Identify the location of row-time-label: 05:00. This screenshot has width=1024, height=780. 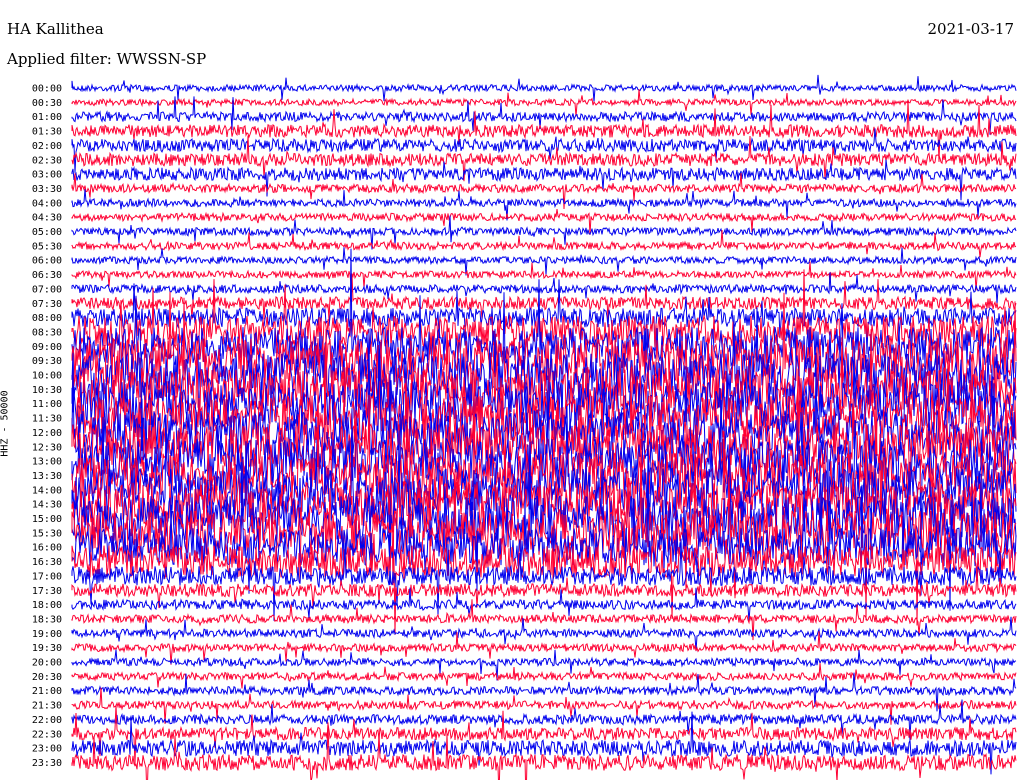
(47, 232).